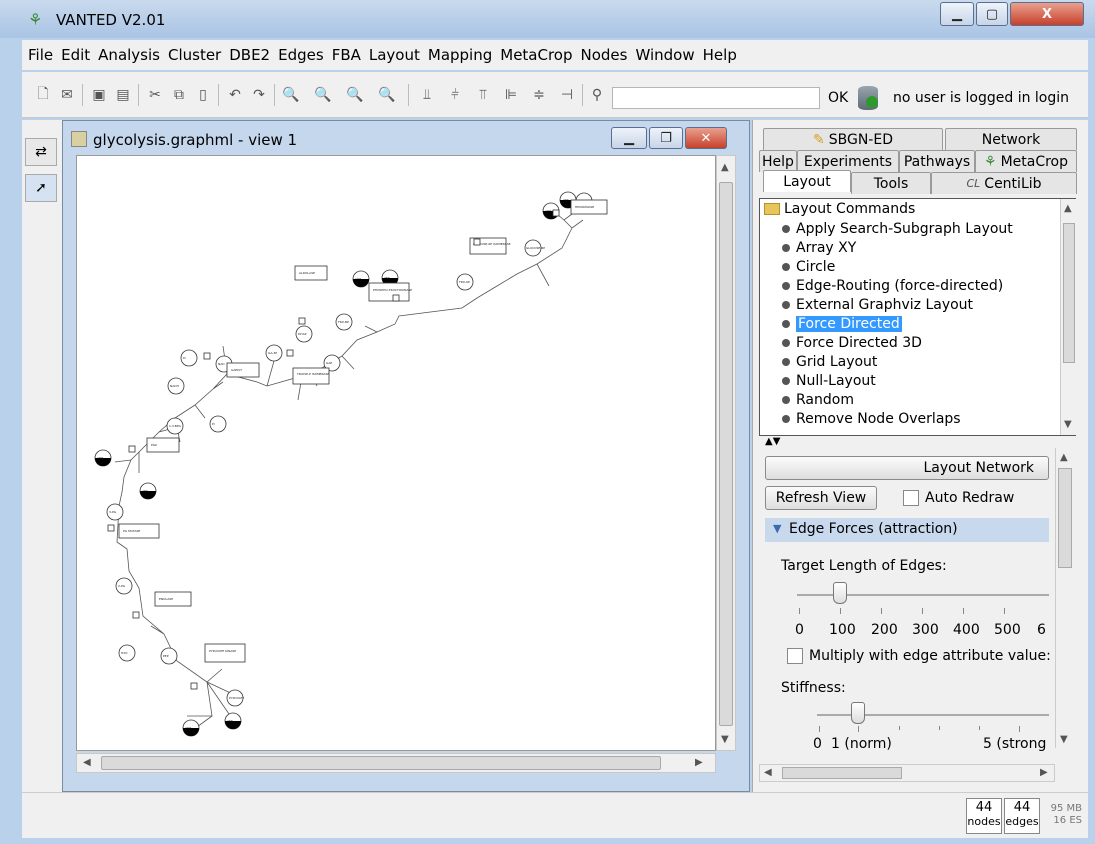  What do you see at coordinates (511, 95) in the screenshot?
I see `align-left-icon: ⊫` at bounding box center [511, 95].